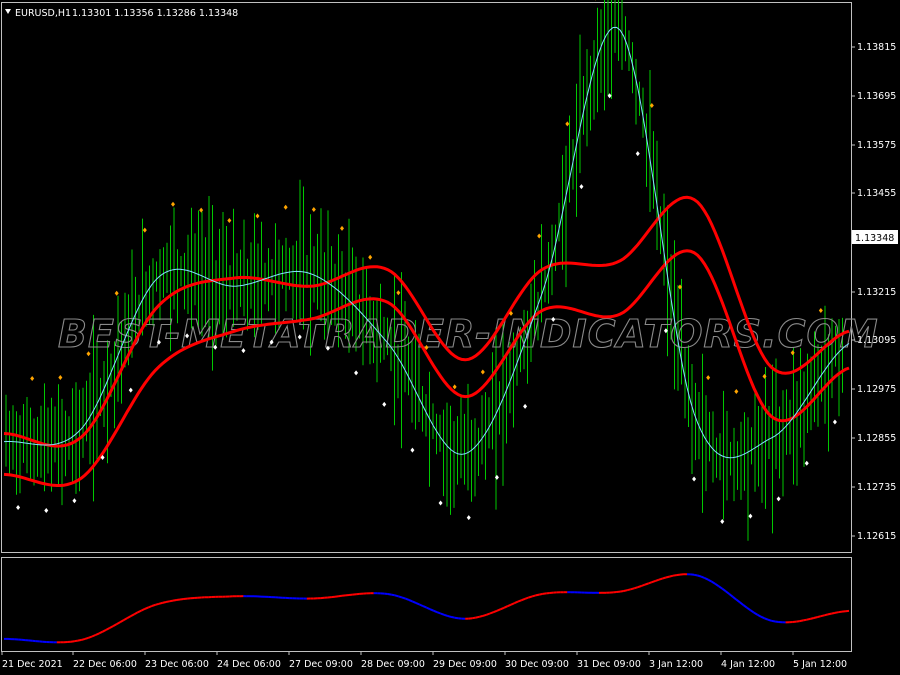 Image resolution: width=900 pixels, height=675 pixels. I want to click on time-tick: 28 Dec 09:00, so click(392, 660).